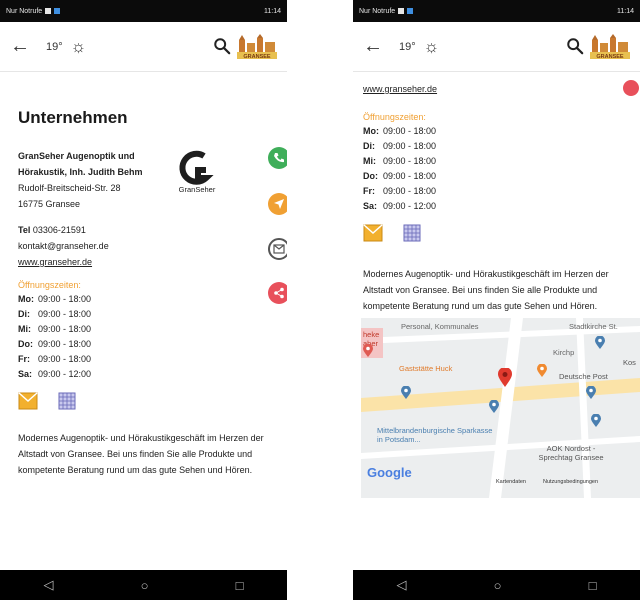  I want to click on phone-label: Tel, so click(24, 230).